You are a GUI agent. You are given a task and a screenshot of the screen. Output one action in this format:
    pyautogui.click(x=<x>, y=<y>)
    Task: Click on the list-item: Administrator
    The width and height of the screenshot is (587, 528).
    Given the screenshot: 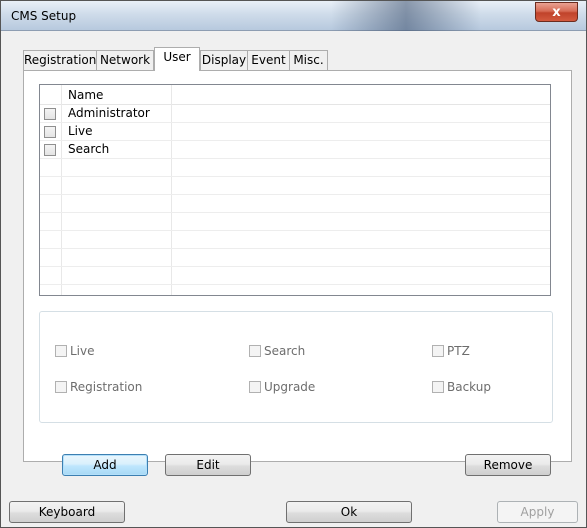 What is the action you would take?
    pyautogui.click(x=295, y=114)
    